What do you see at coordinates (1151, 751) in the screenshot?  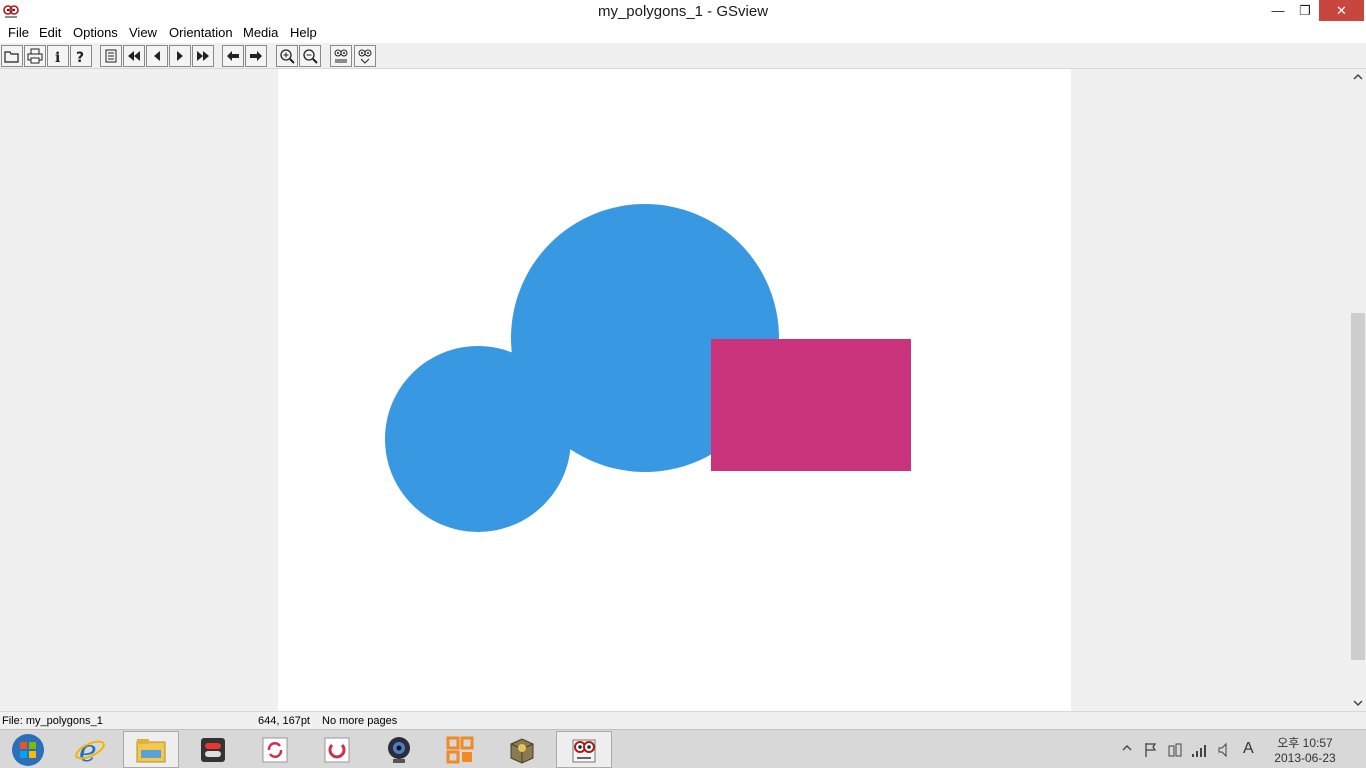 I see `action-center-flag-icon` at bounding box center [1151, 751].